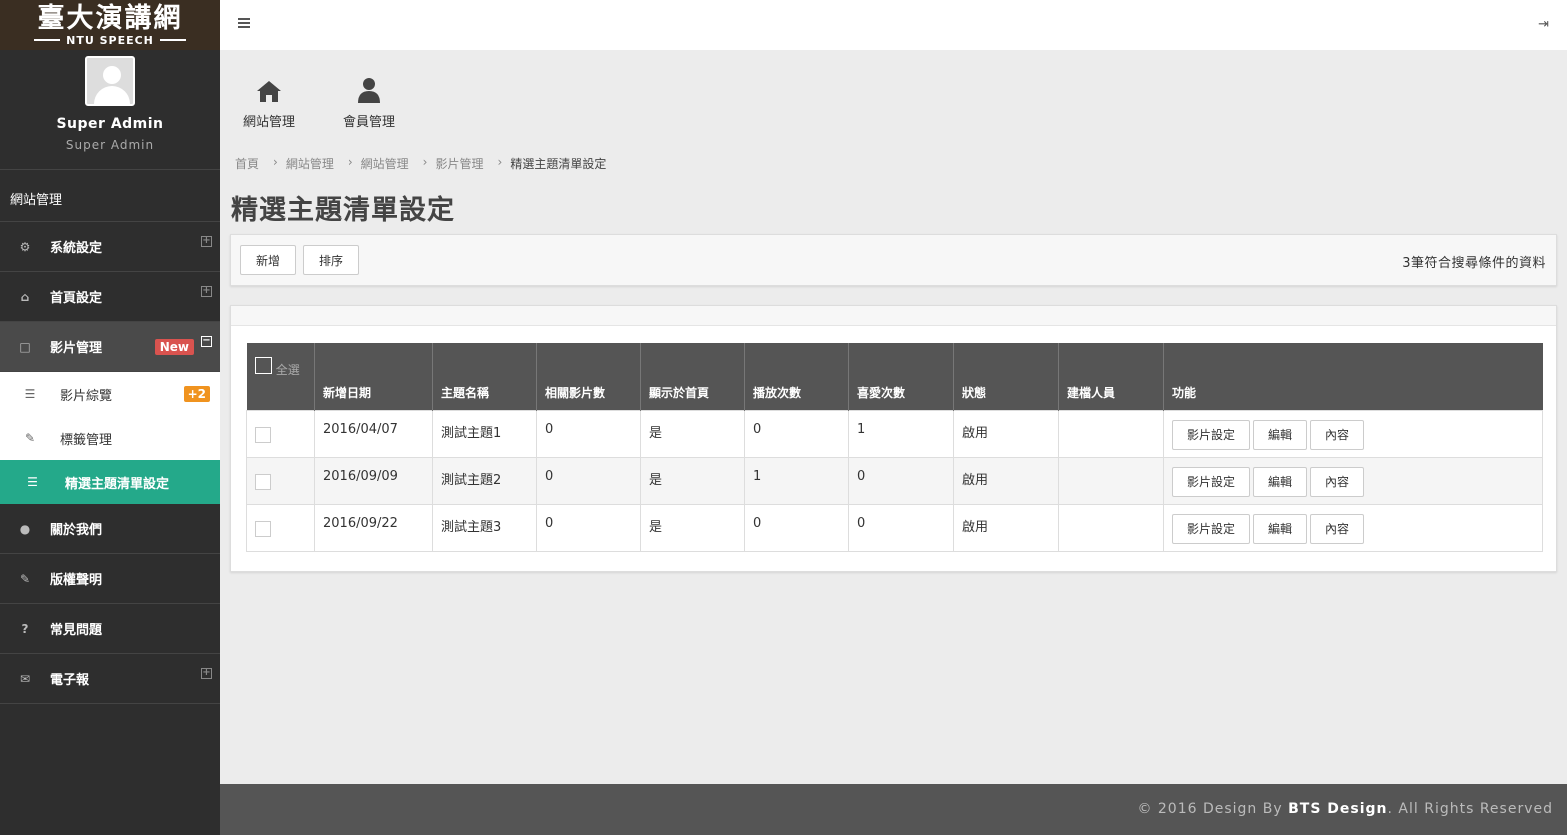 Image resolution: width=1567 pixels, height=835 pixels. Describe the element at coordinates (110, 394) in the screenshot. I see `sidebar-subitem-video-overview: ☰ 影片綜覽 +2` at that location.